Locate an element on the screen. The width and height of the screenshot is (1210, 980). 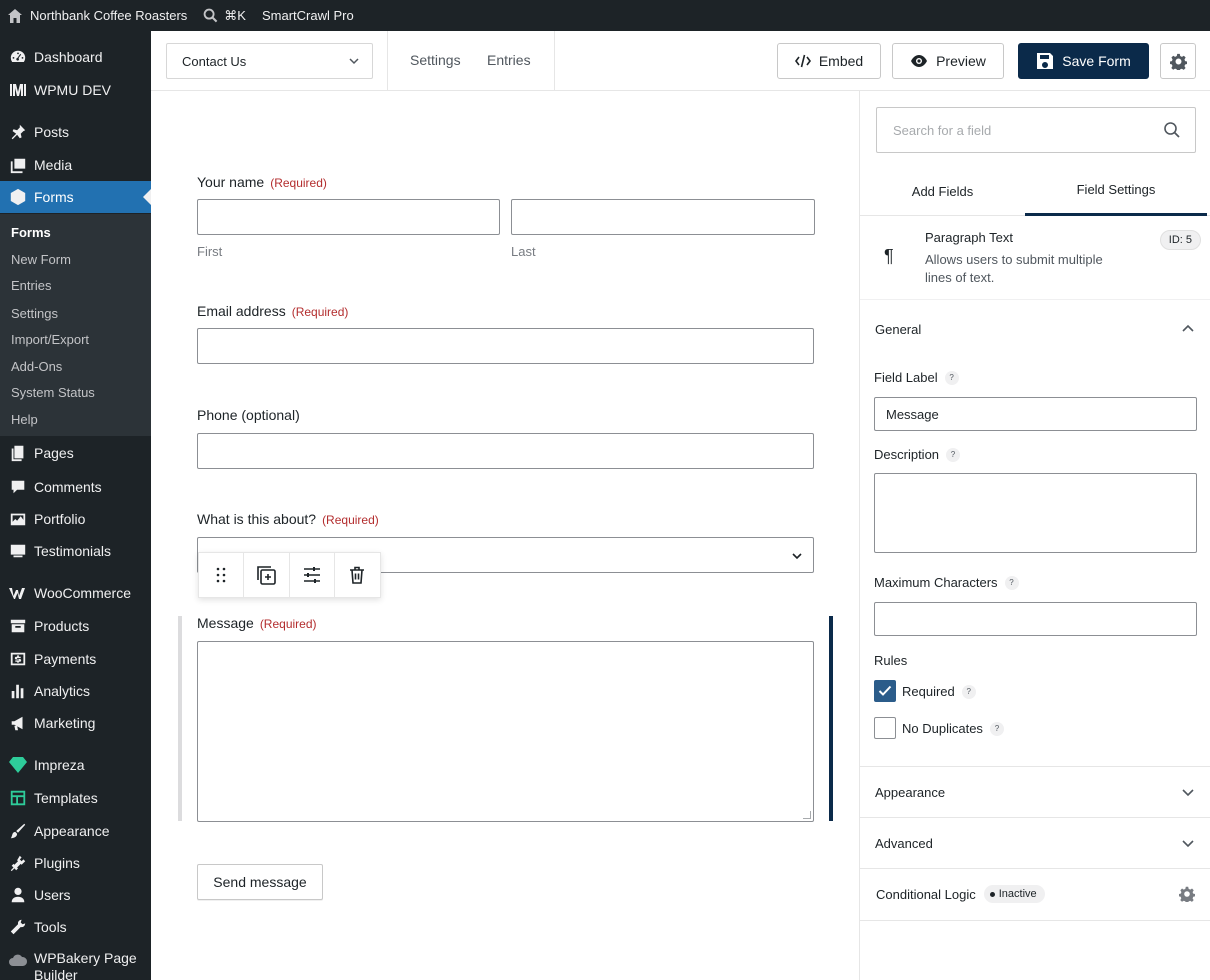
sidebar-item-forms: Forms is located at coordinates (75, 197).